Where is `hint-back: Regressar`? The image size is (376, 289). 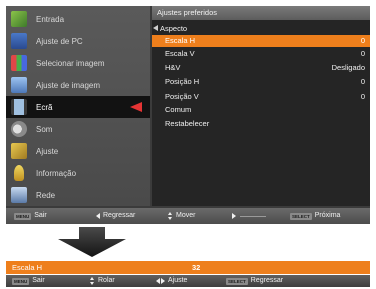
hint-back: Regressar is located at coordinates (115, 216).